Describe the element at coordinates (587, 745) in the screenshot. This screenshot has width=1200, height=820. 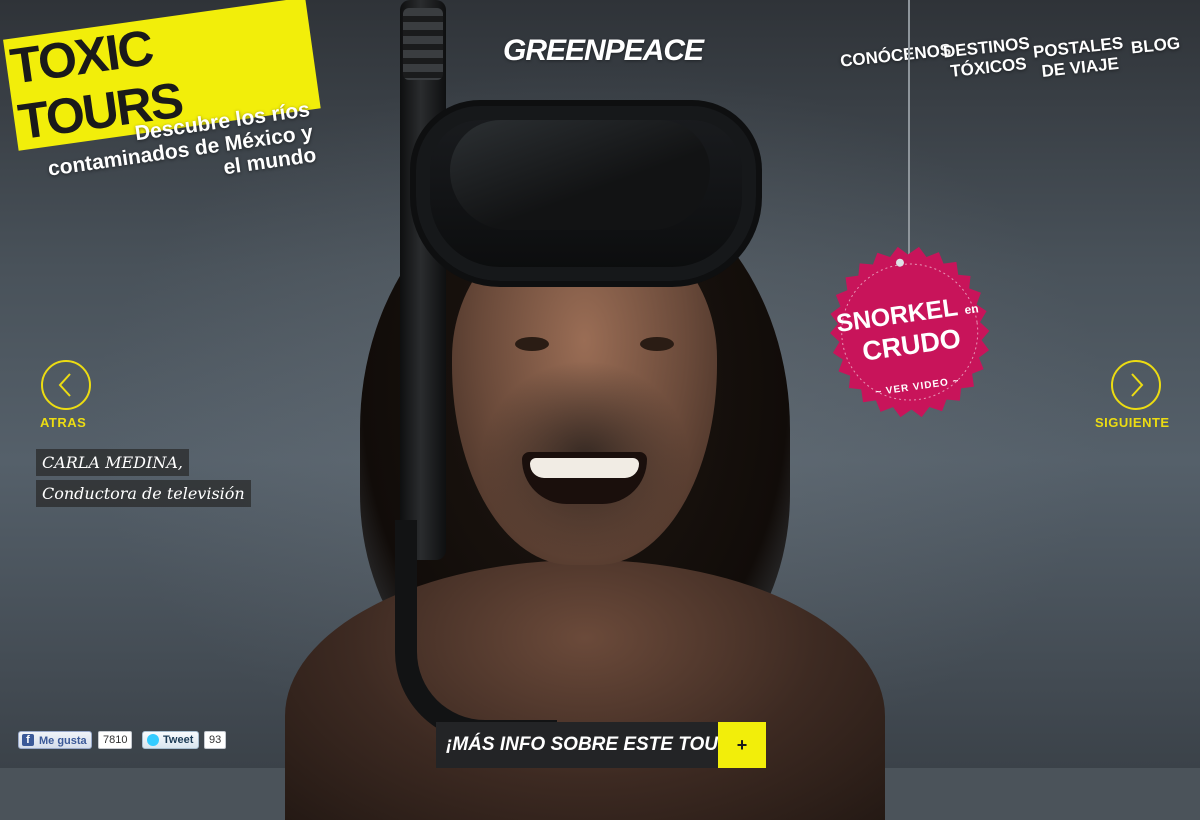
I see `more-info-button: ¡MÁS INFO SOBRE ESTE TOUR!` at that location.